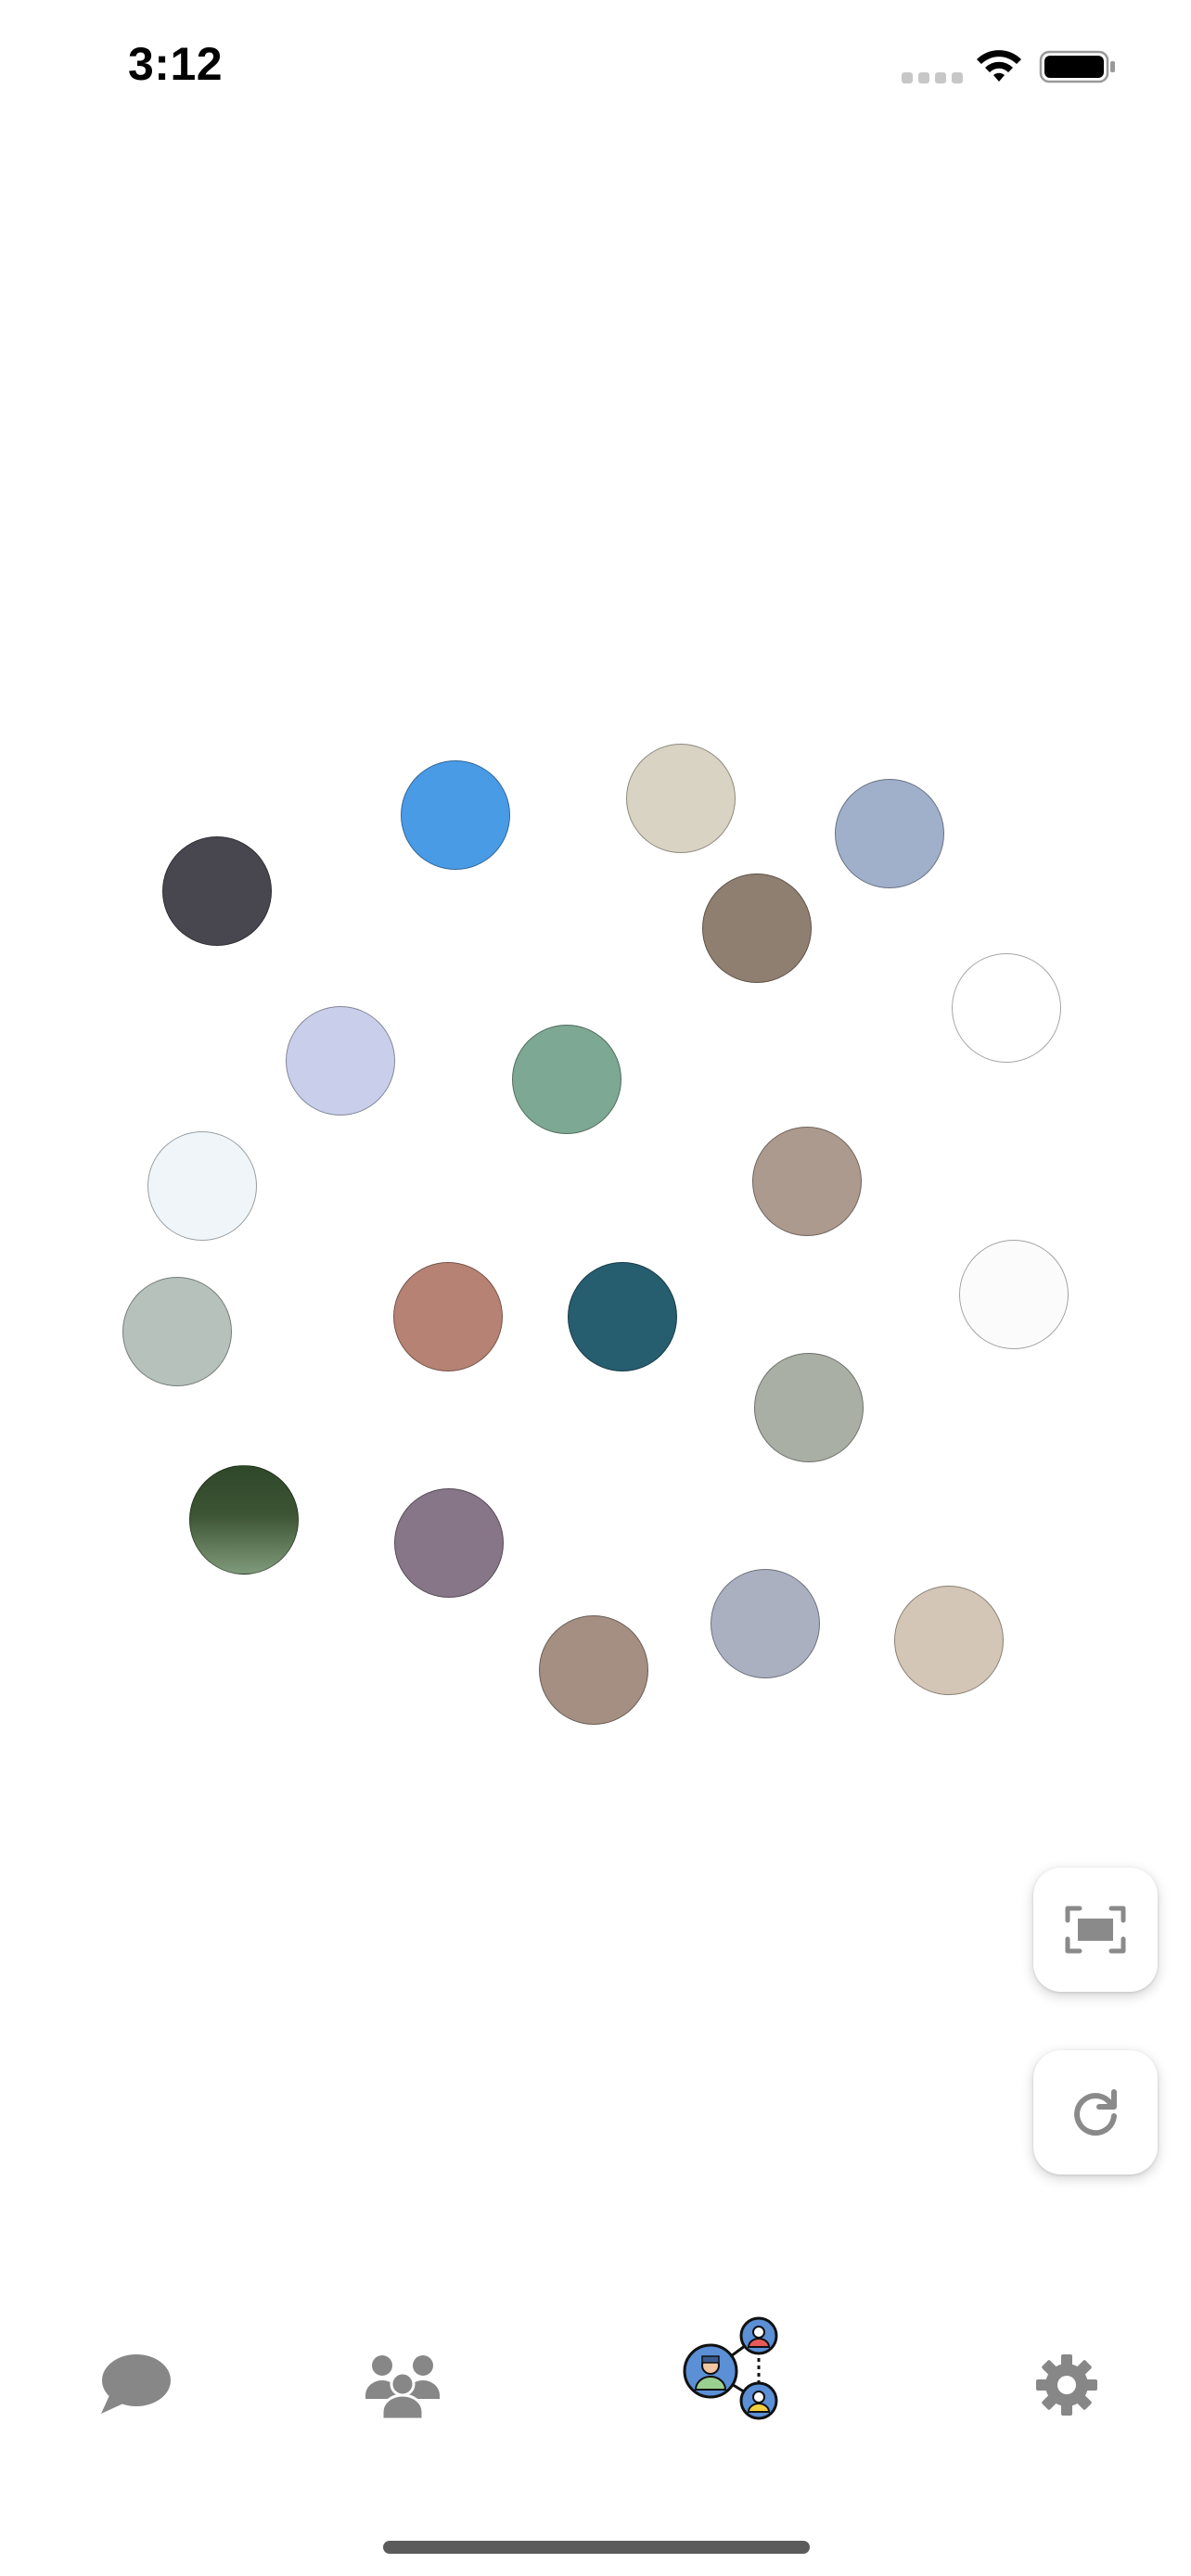  I want to click on tab-bar, so click(595, 2383).